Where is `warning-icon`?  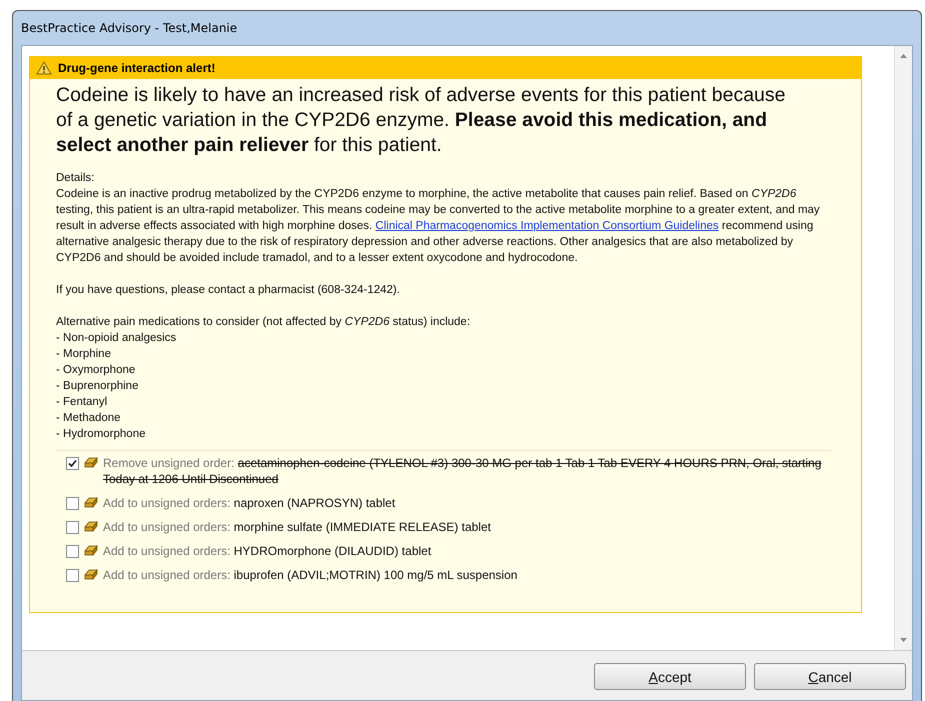
warning-icon is located at coordinates (44, 68).